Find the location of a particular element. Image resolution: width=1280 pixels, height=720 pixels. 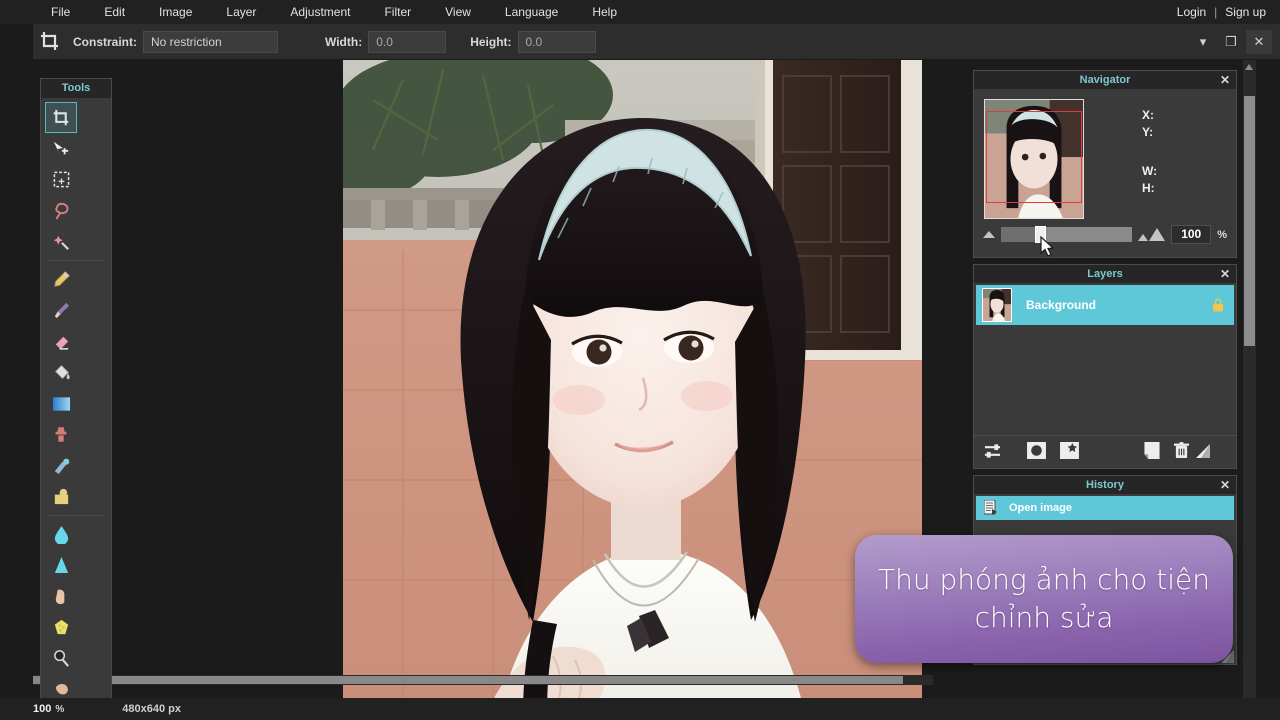

right-gutter is located at coordinates (1268, 382).